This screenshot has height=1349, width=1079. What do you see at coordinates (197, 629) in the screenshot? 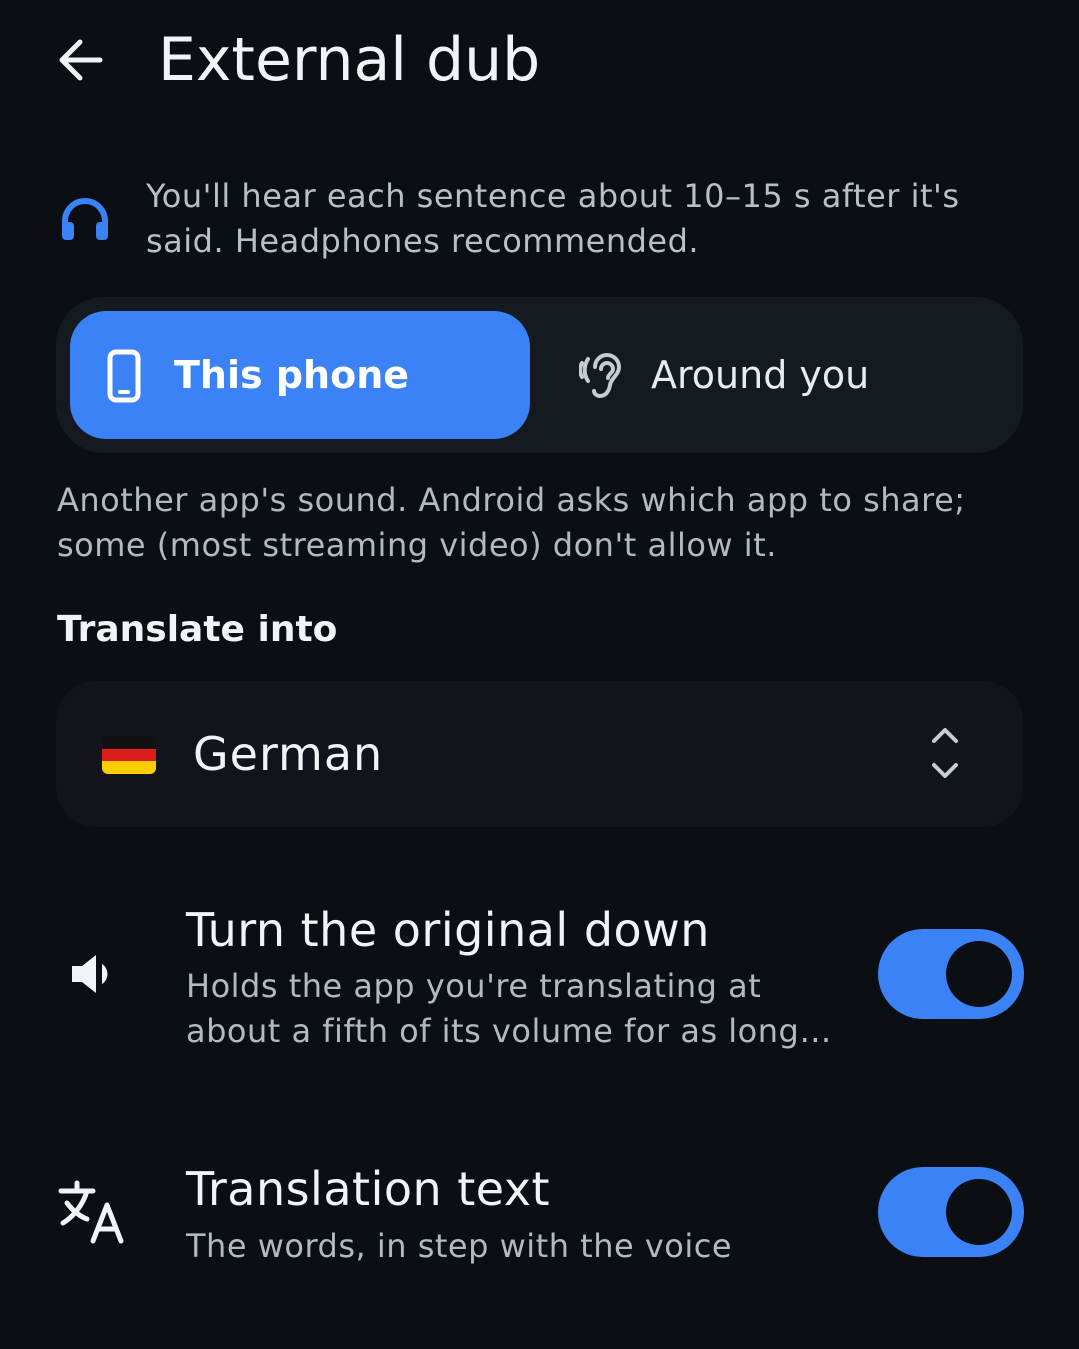
I see `translate-into-label: Translate into` at bounding box center [197, 629].